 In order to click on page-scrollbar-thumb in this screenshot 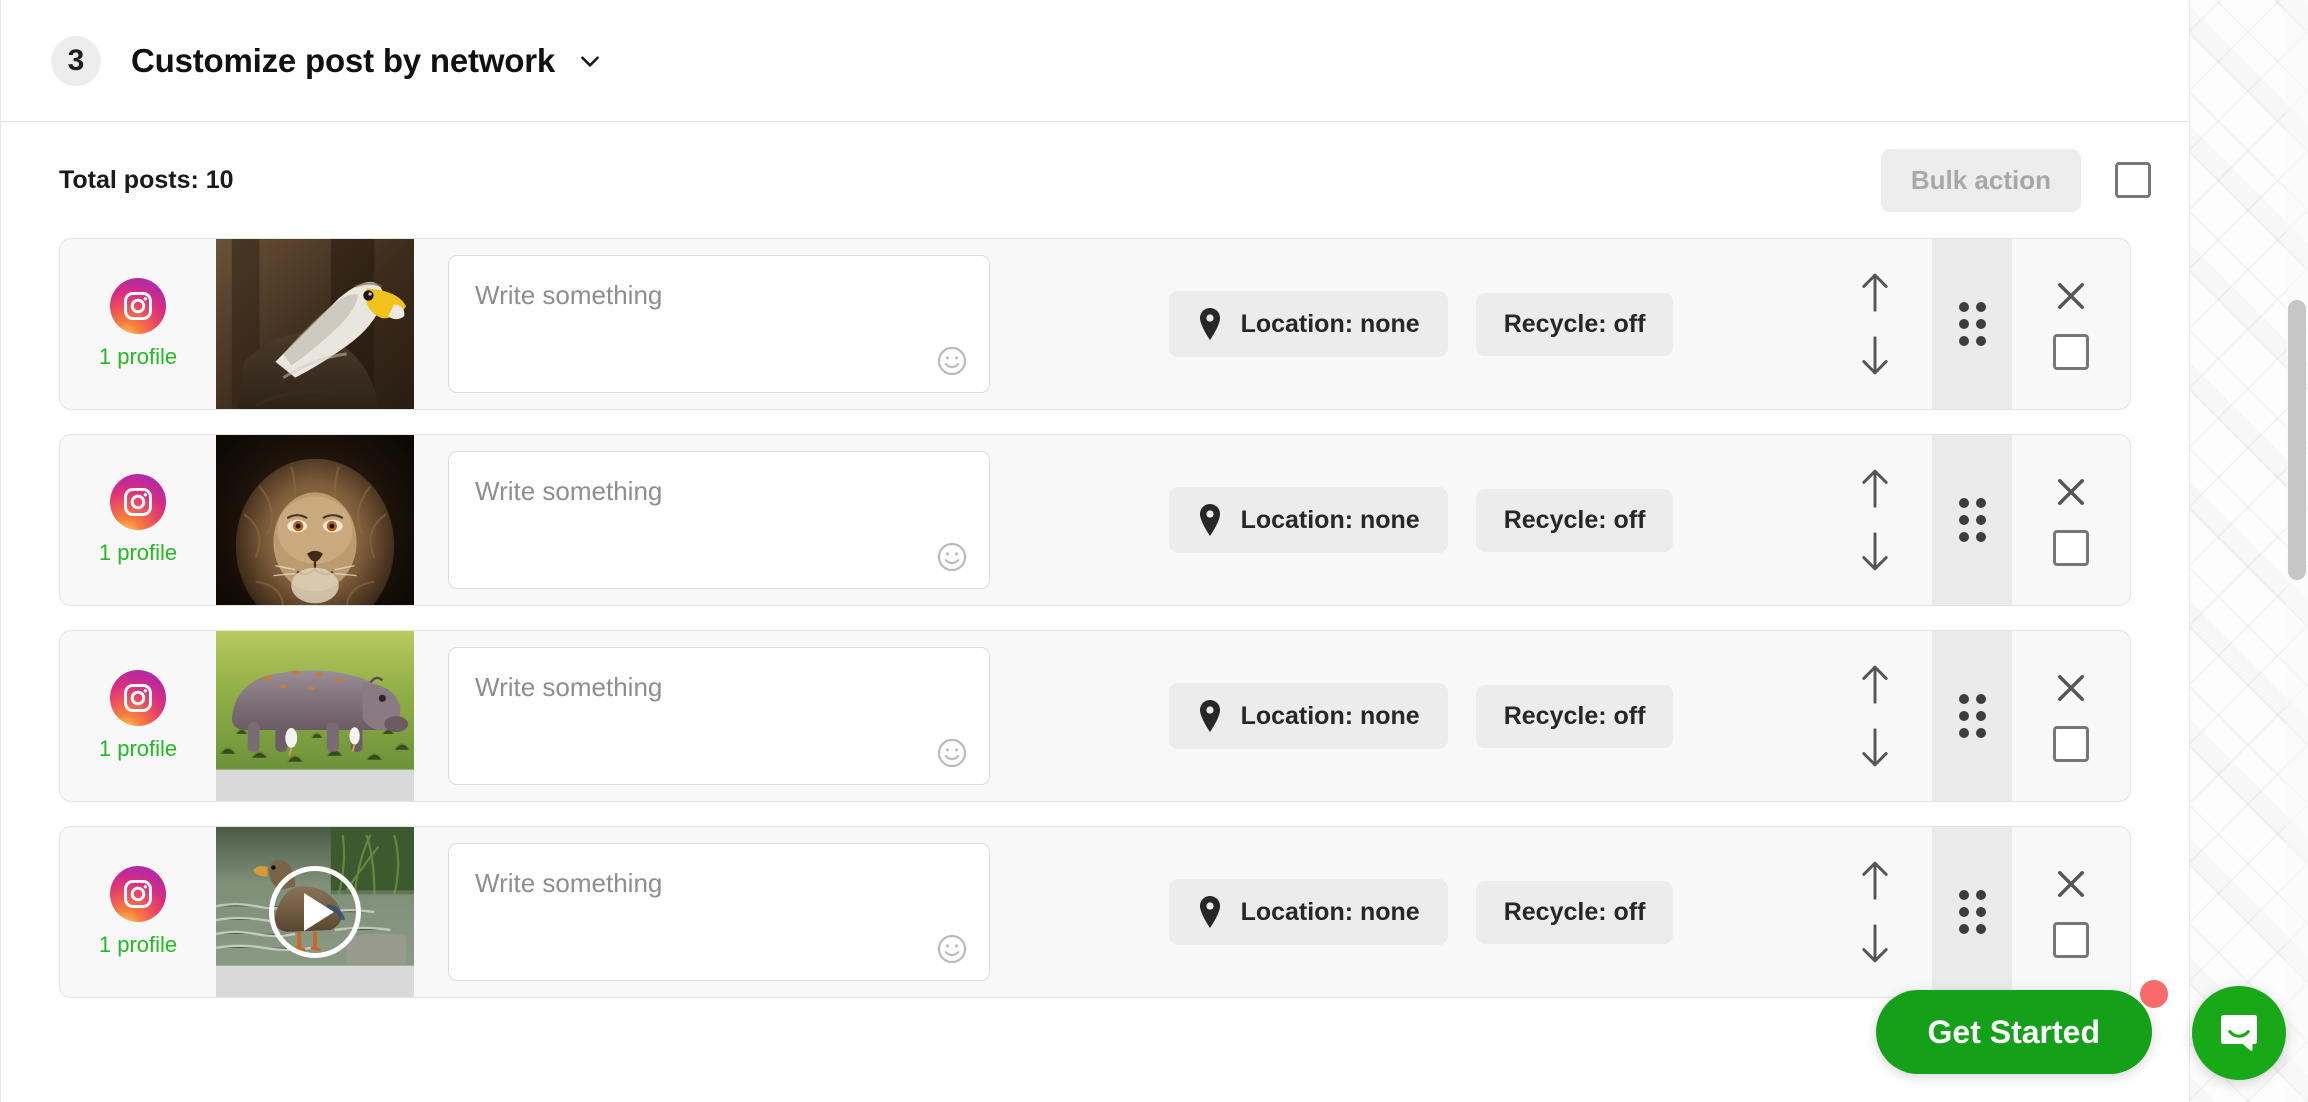, I will do `click(2297, 440)`.